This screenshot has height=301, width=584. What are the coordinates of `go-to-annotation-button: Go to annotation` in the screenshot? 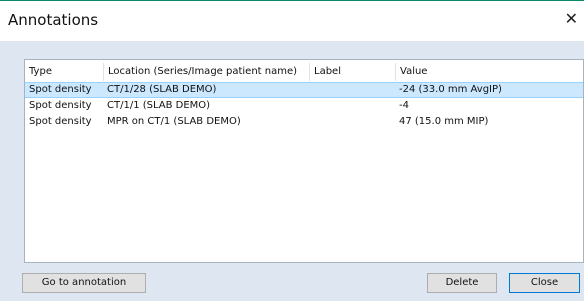 It's located at (84, 283).